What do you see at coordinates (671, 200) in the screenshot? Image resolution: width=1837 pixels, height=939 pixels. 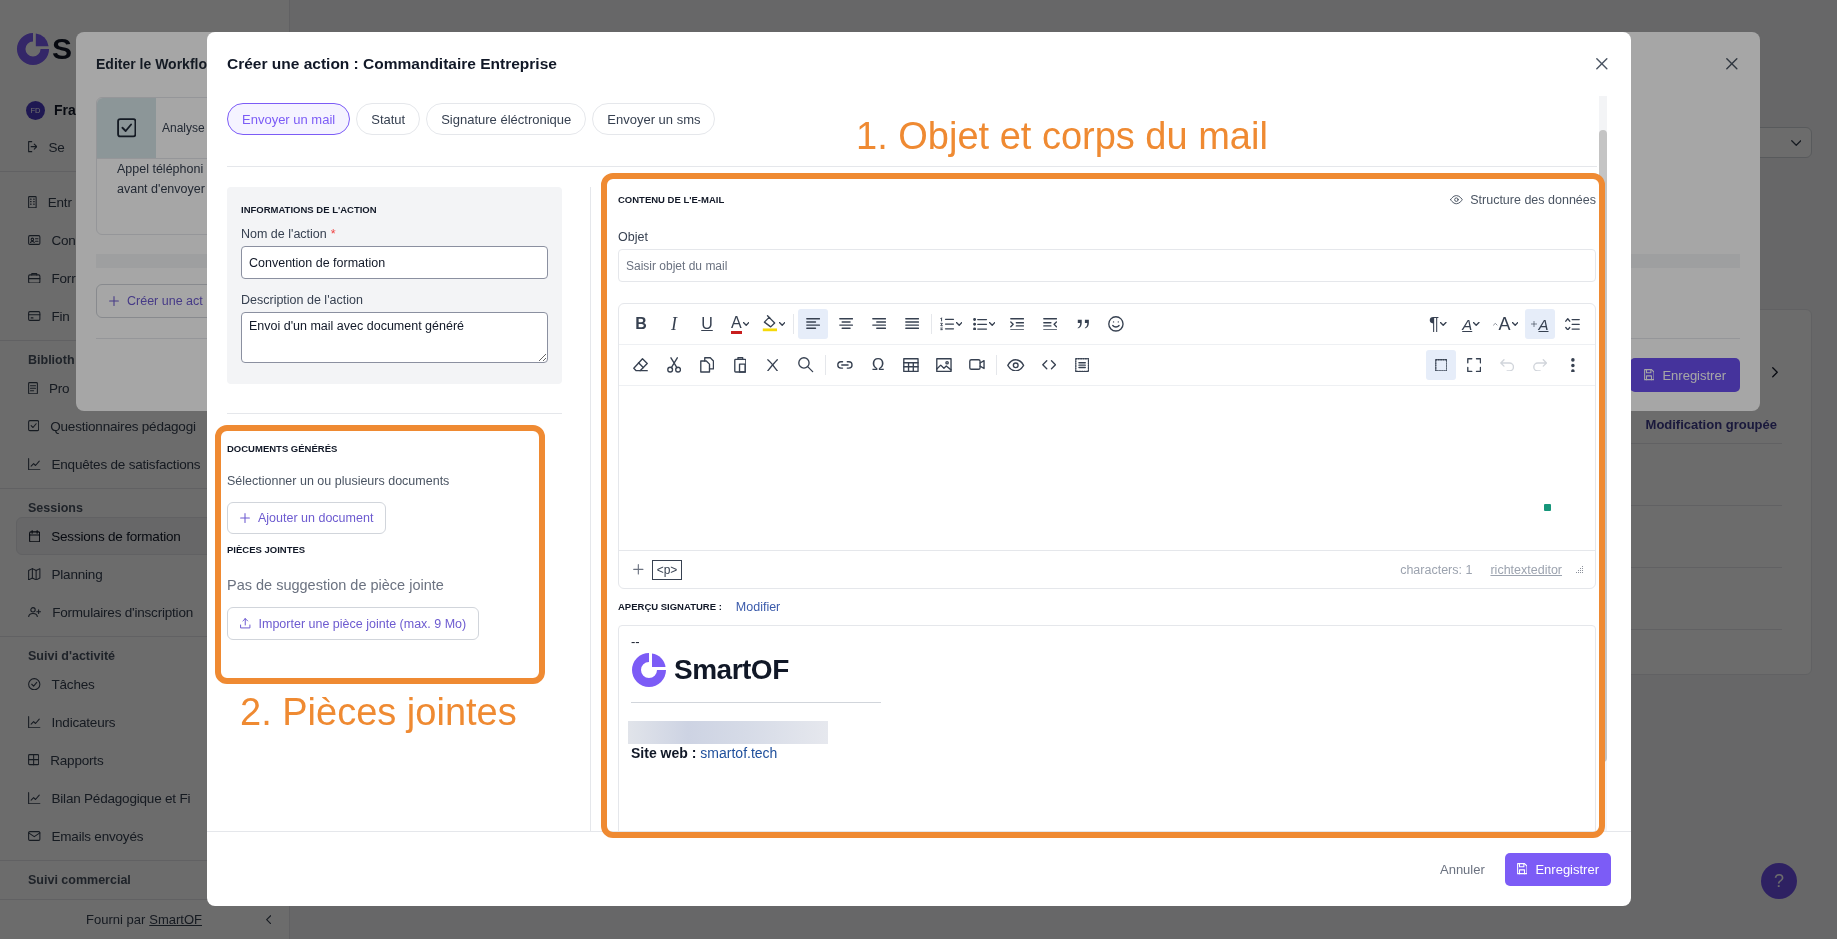 I see `section-heading: CONTENU DE L'E-MAIL` at bounding box center [671, 200].